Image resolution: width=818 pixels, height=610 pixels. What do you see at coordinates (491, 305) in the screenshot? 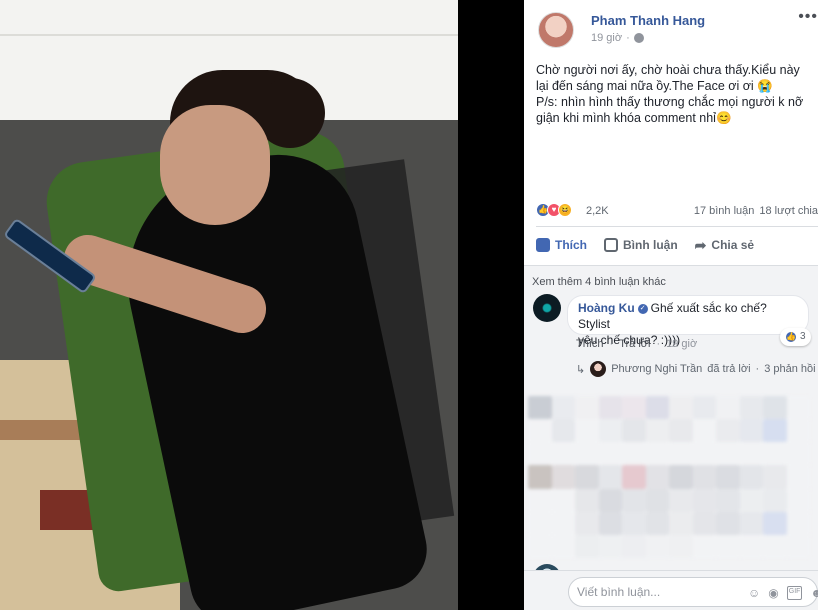
I see `photo-viewer-gap` at bounding box center [491, 305].